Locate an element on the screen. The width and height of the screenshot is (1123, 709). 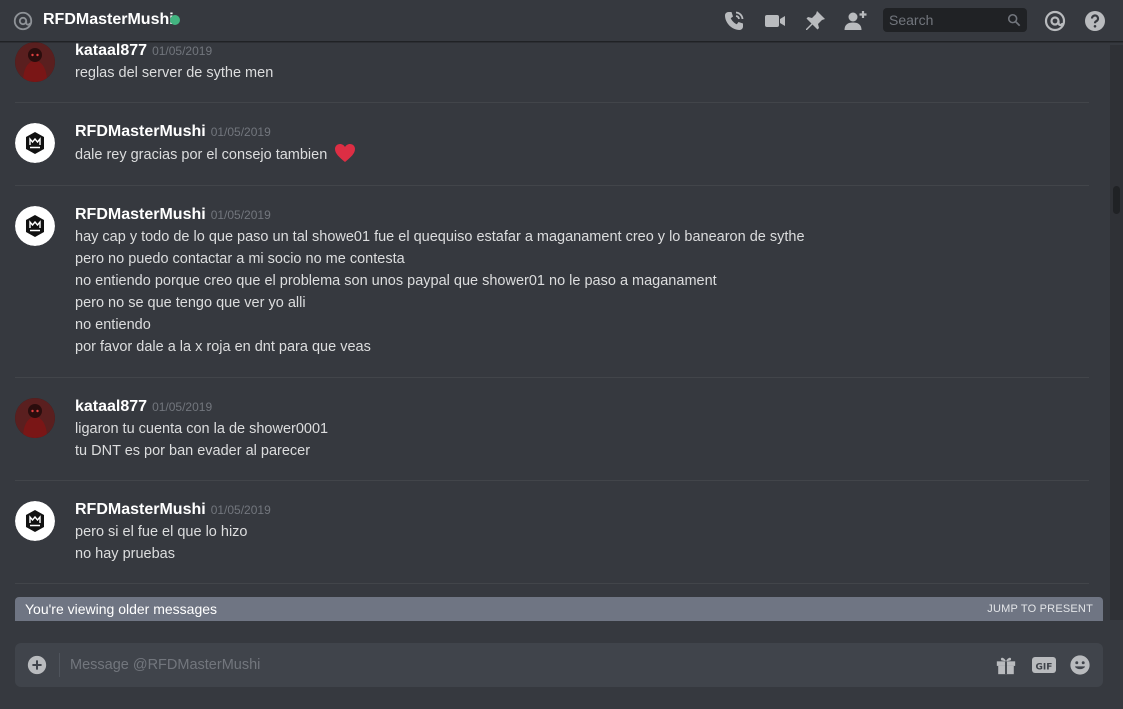
scrollbar-thumb is located at coordinates (1116, 200).